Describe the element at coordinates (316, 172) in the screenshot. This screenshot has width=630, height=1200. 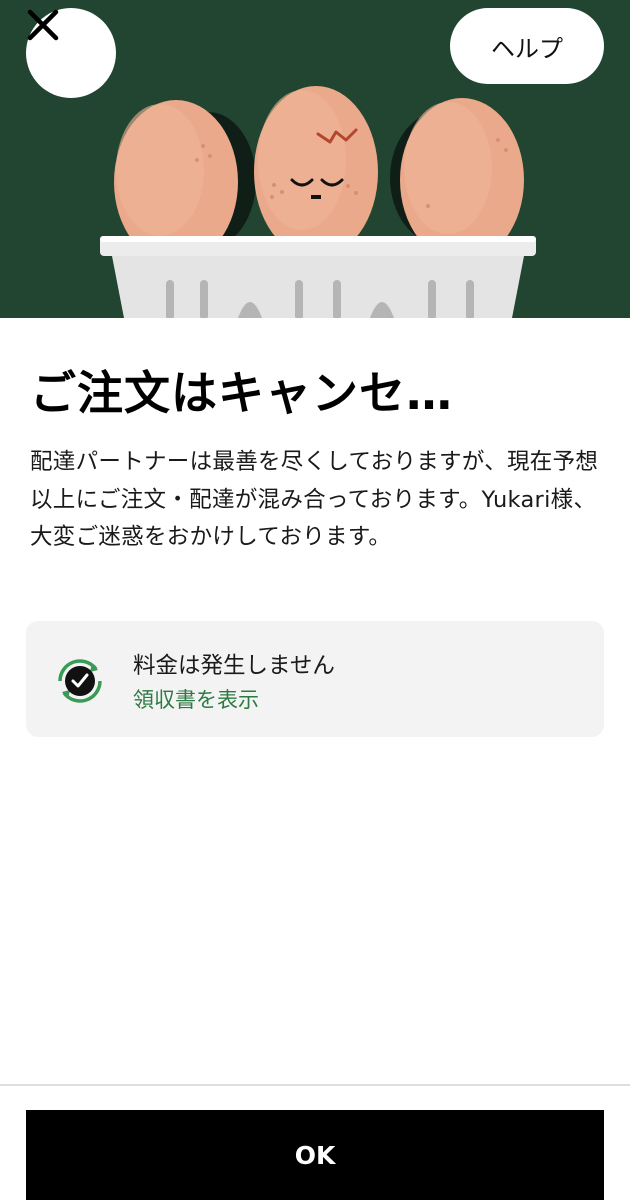
I see `egg-middle-sad` at that location.